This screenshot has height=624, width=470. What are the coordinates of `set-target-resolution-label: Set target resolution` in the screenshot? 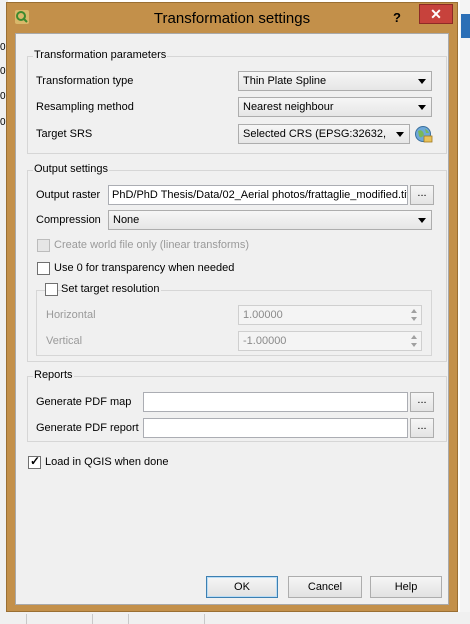 It's located at (111, 289).